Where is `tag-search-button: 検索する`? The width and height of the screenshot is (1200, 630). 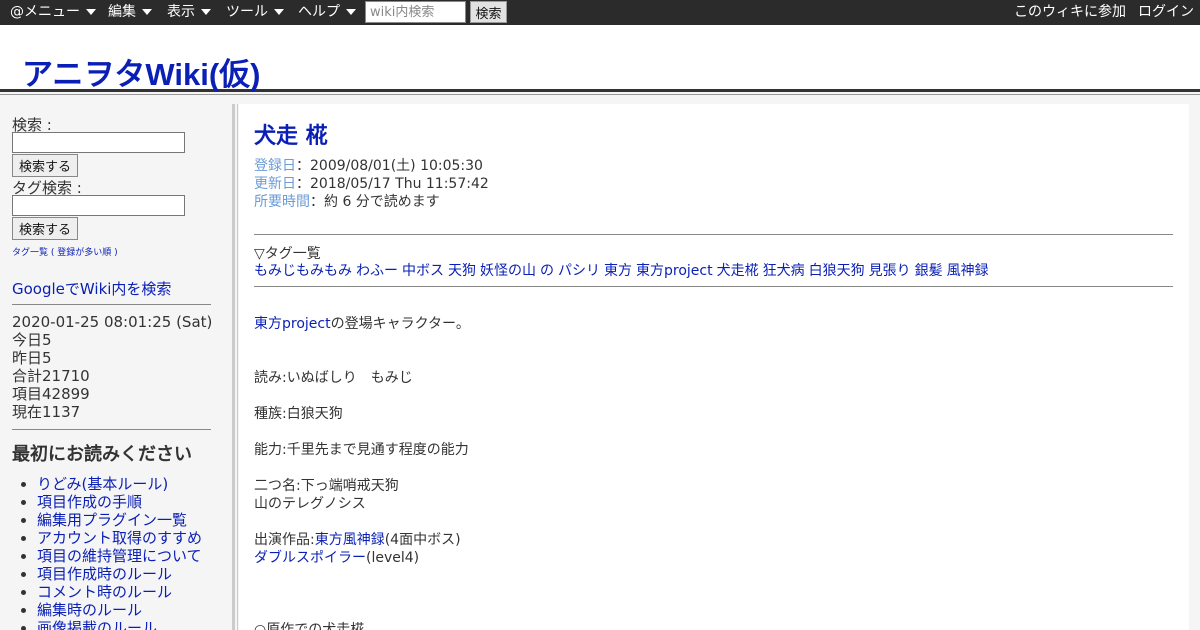
tag-search-button: 検索する is located at coordinates (45, 228).